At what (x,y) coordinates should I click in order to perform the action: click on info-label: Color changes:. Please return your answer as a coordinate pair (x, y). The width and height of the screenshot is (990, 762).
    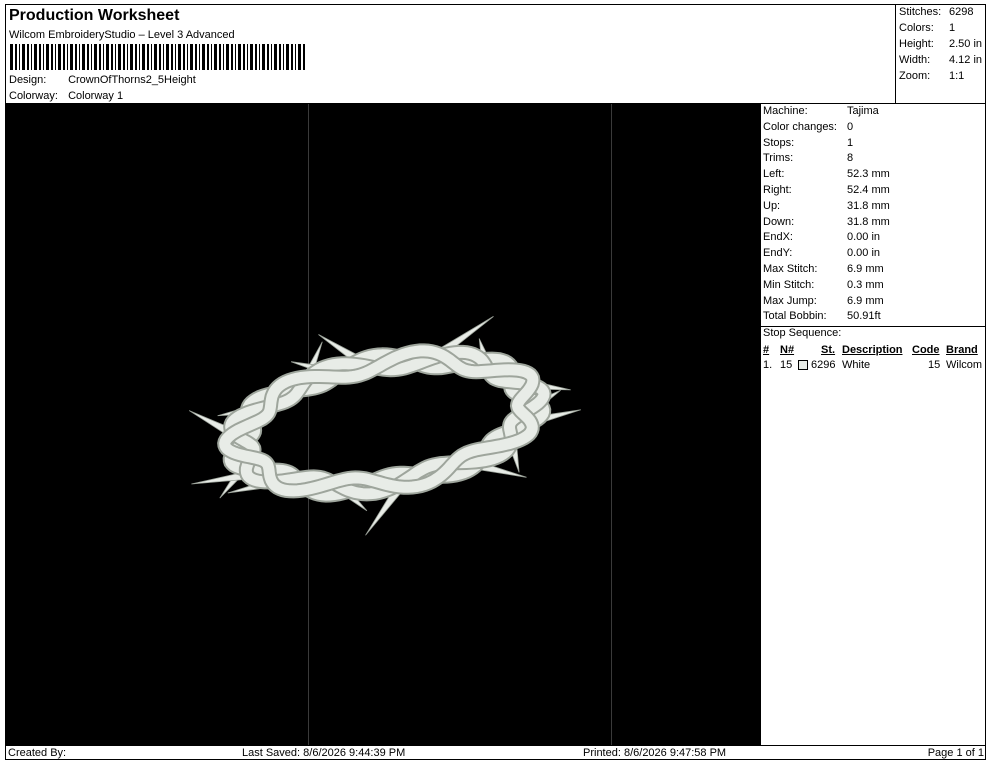
    Looking at the image, I should click on (800, 126).